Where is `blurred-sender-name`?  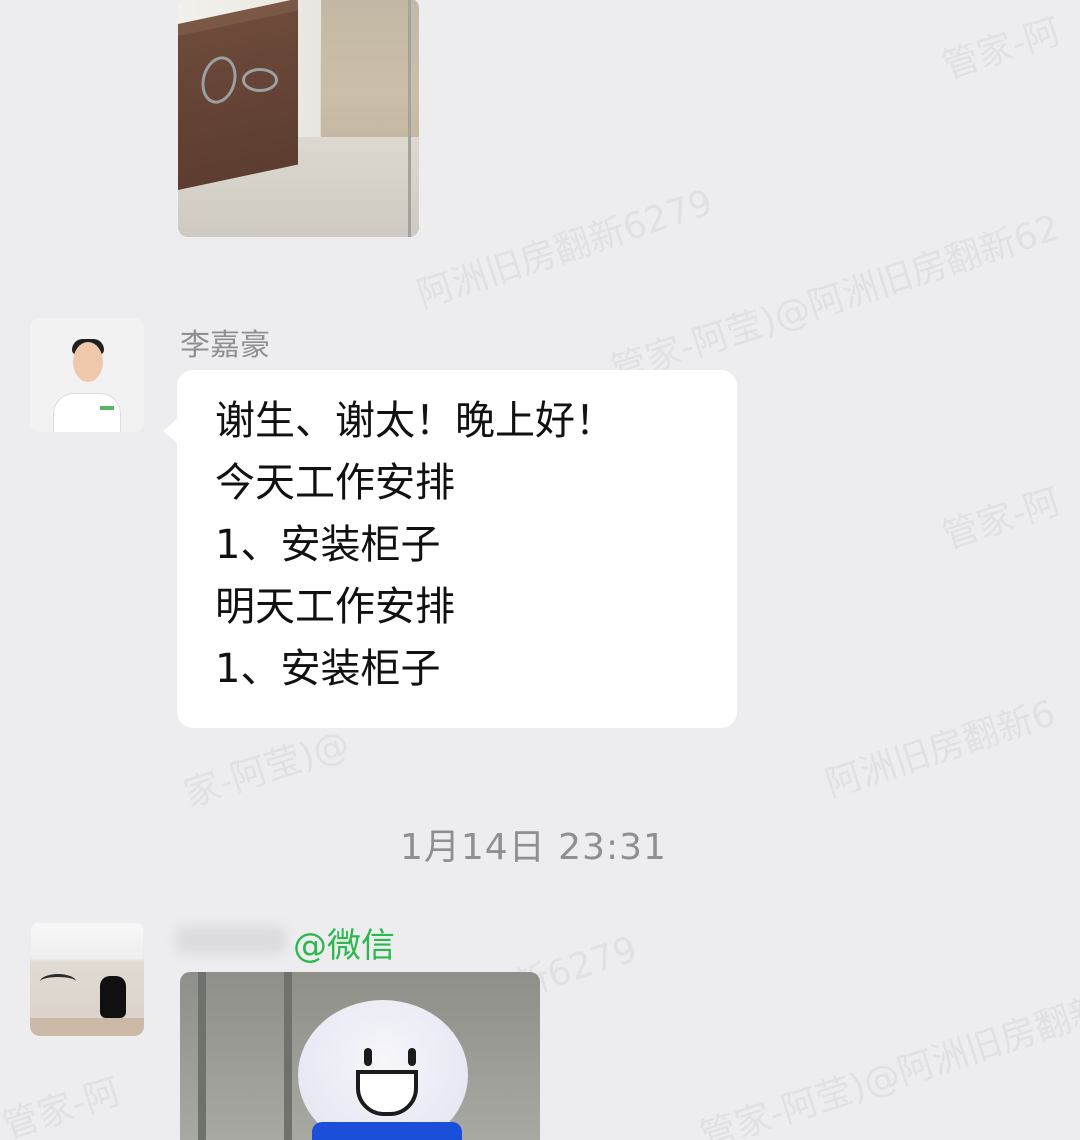
blurred-sender-name is located at coordinates (231, 940).